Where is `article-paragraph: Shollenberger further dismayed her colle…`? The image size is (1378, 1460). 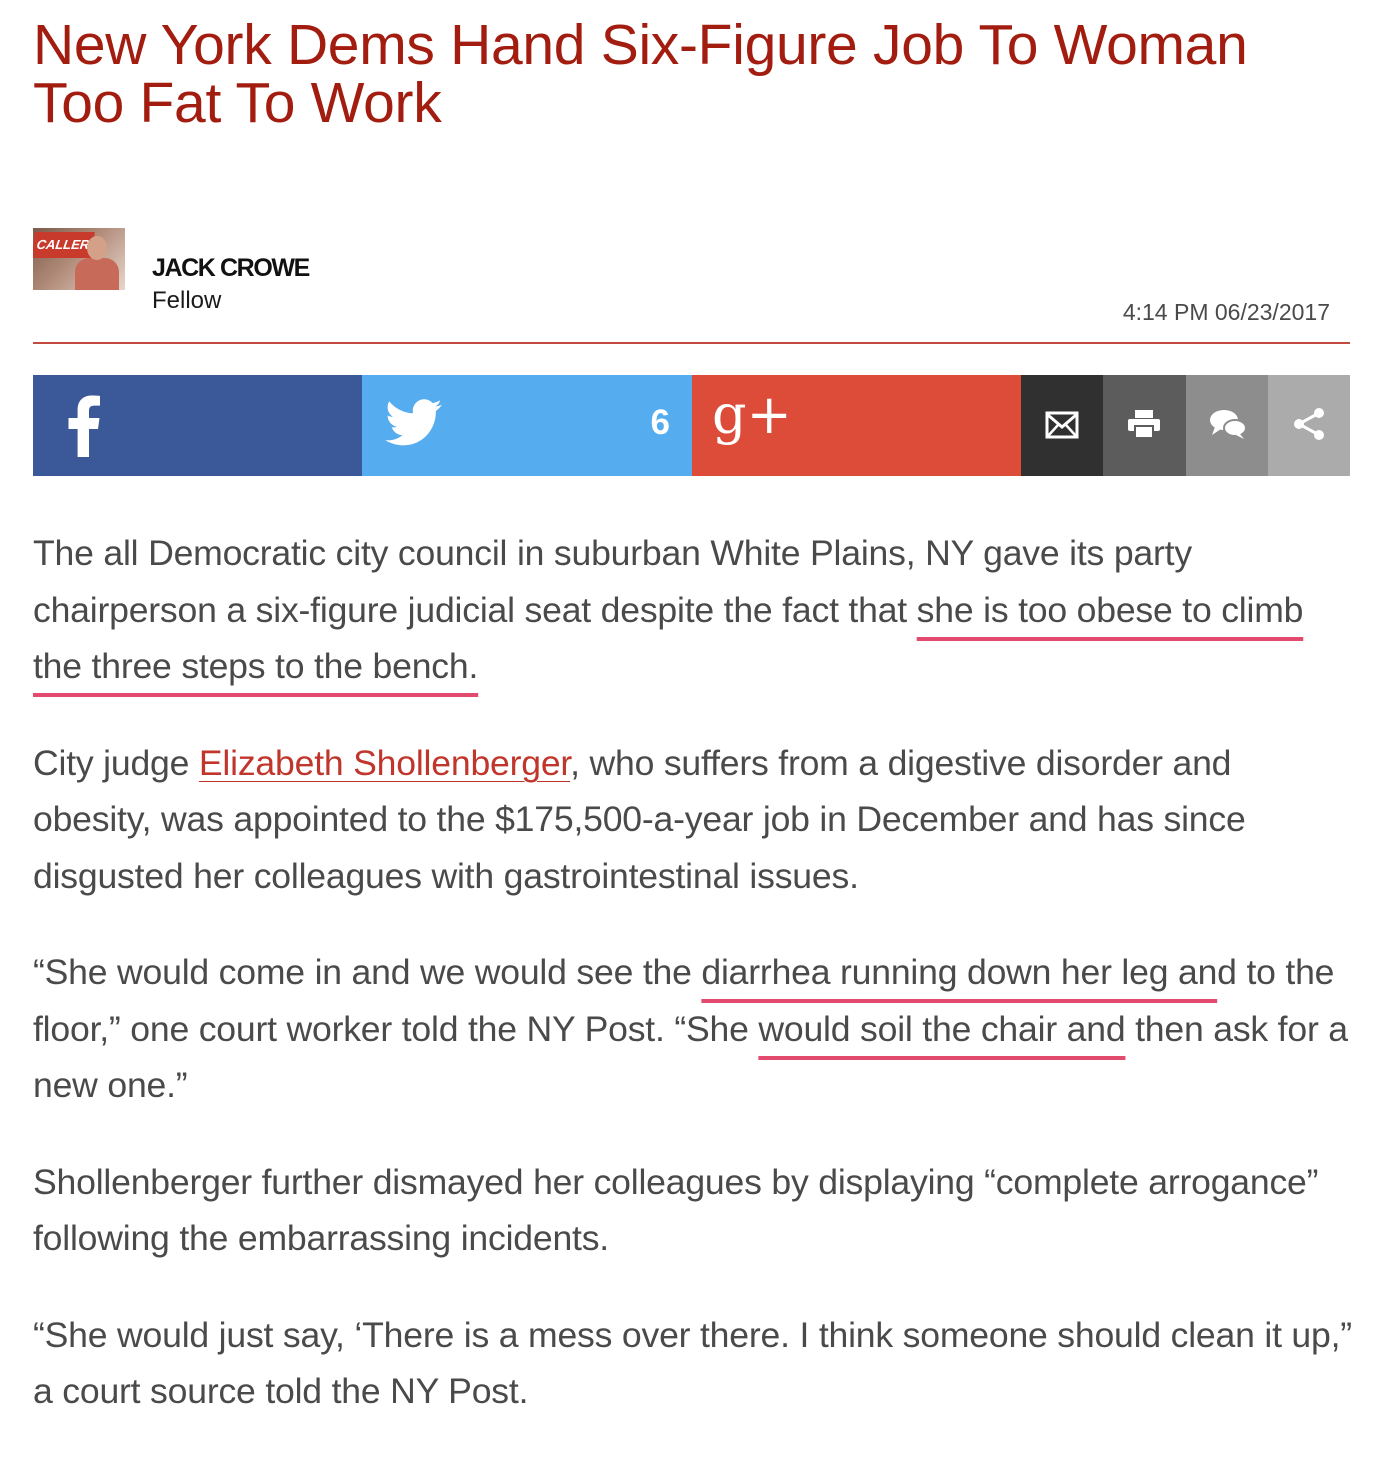 article-paragraph: Shollenberger further dismayed her colle… is located at coordinates (676, 1210).